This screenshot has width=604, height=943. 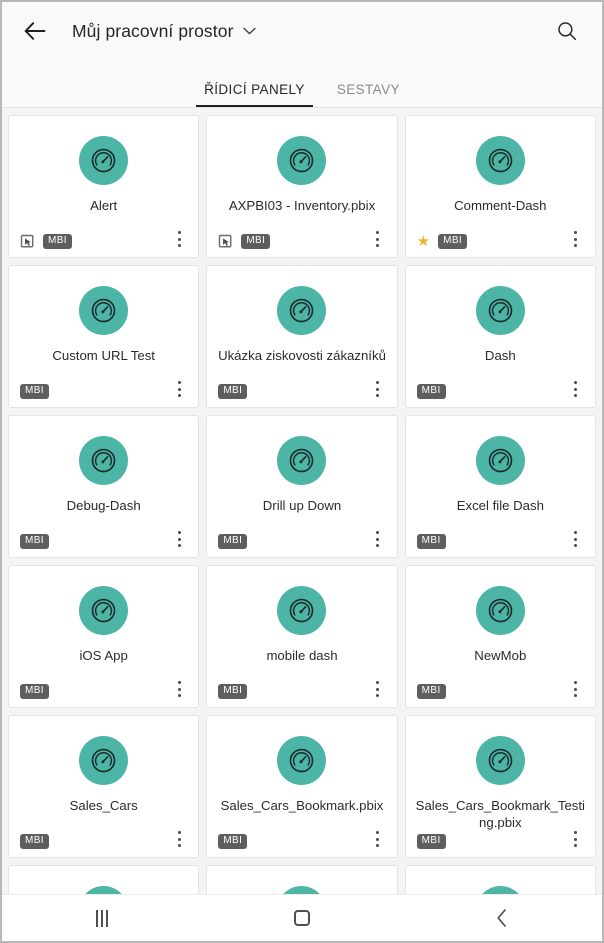 What do you see at coordinates (104, 205) in the screenshot?
I see `card-title: Alert` at bounding box center [104, 205].